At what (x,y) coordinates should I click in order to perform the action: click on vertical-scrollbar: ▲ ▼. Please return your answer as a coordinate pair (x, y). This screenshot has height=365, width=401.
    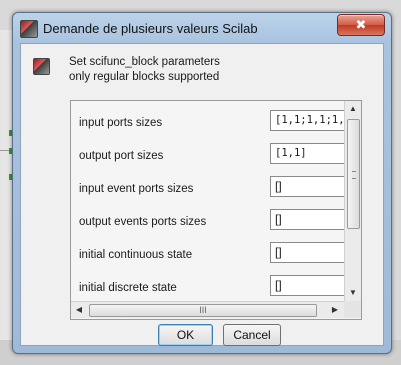
    Looking at the image, I should click on (352, 201).